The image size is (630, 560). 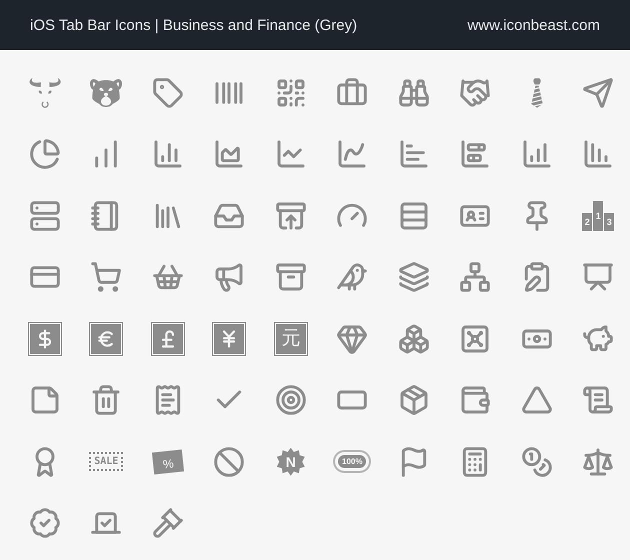 What do you see at coordinates (44, 154) in the screenshot?
I see `pie-chart-icon` at bounding box center [44, 154].